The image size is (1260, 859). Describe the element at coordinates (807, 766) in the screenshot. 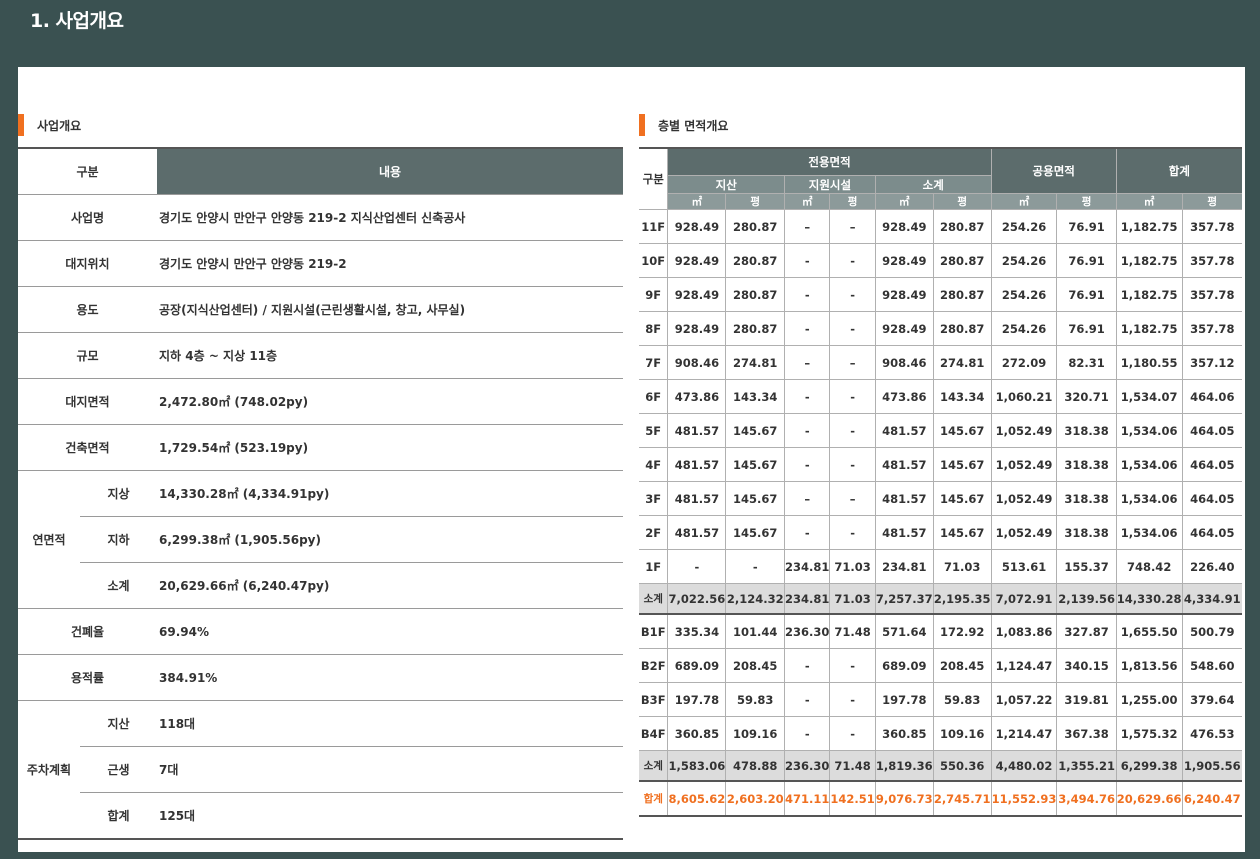

I see `area-cell: 236.30` at that location.